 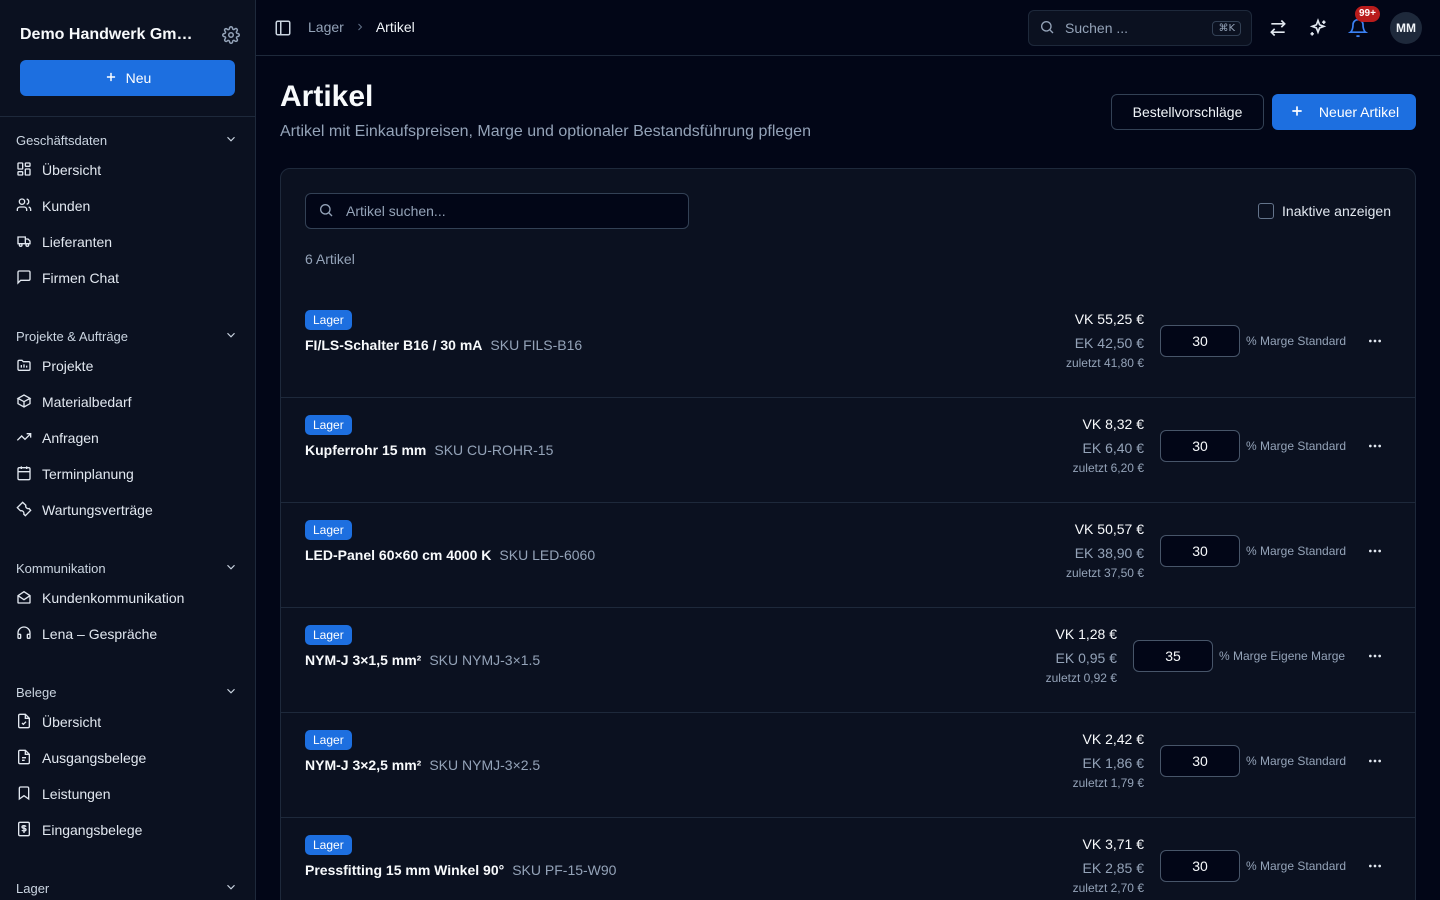 What do you see at coordinates (363, 765) in the screenshot?
I see `article-name: NYM-J 3×2,5 mm²` at bounding box center [363, 765].